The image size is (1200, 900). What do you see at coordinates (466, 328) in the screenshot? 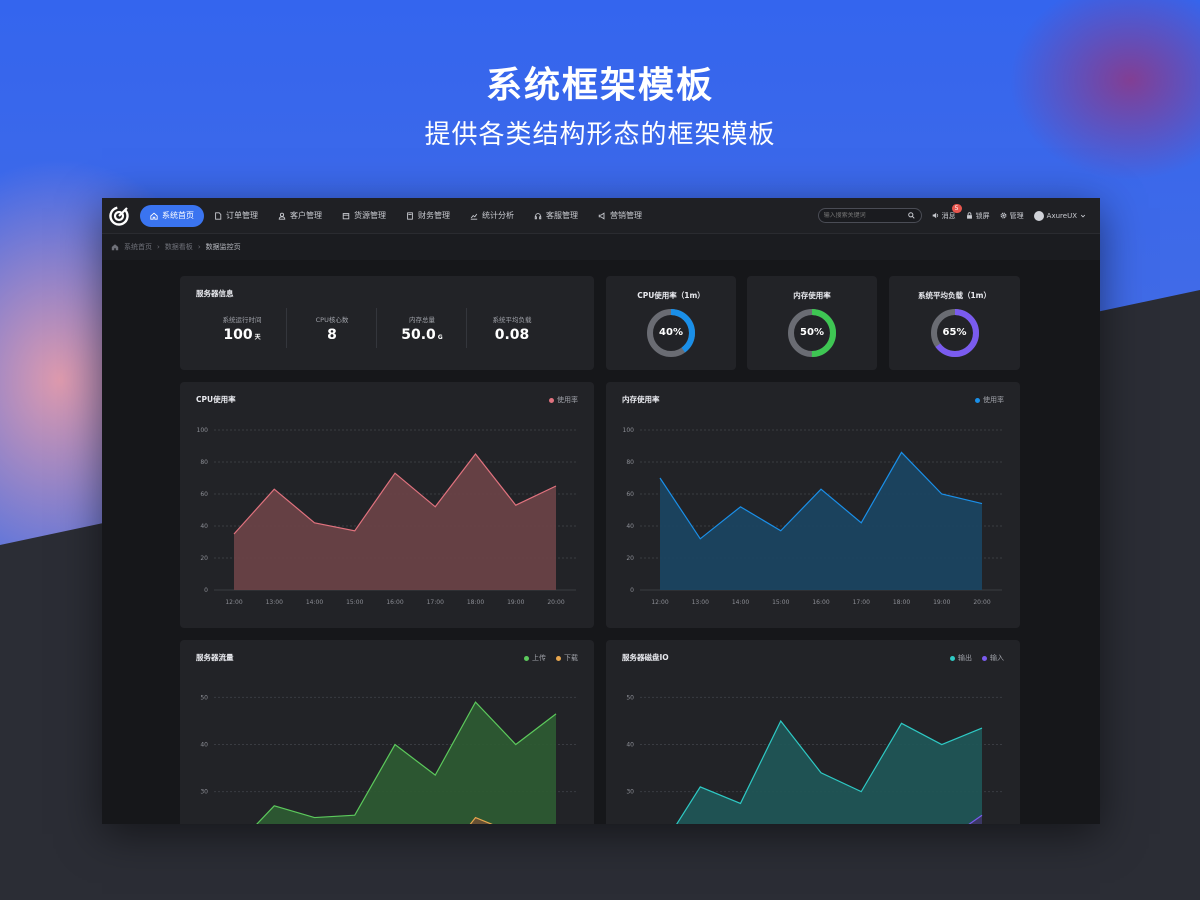
I see `divider` at bounding box center [466, 328].